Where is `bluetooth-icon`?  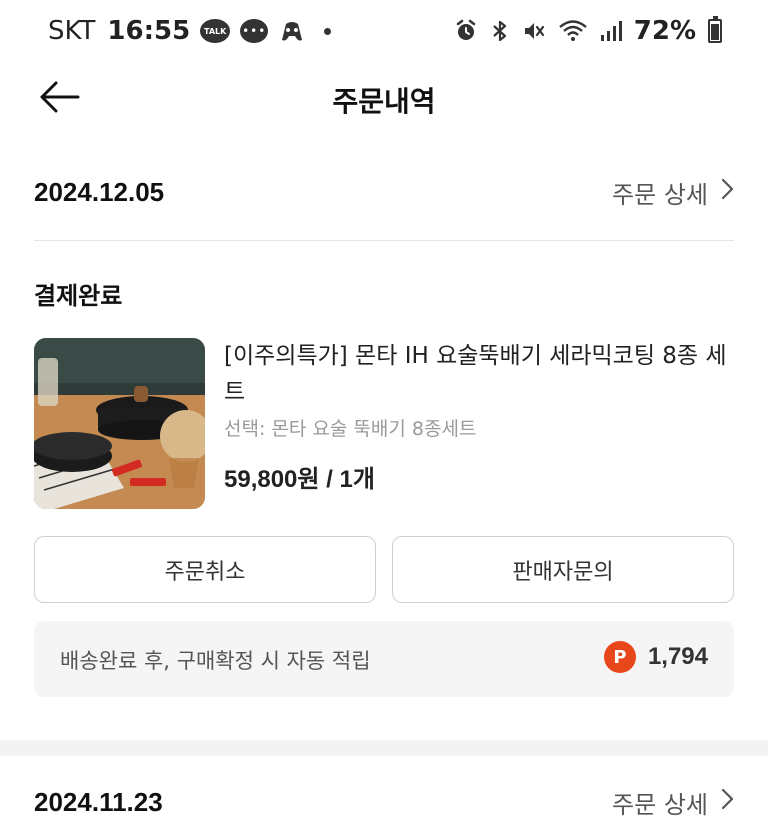 bluetooth-icon is located at coordinates (500, 31).